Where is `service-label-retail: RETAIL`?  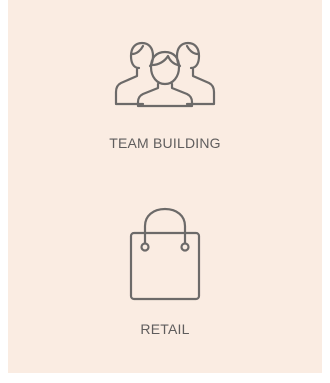
service-label-retail: RETAIL is located at coordinates (165, 329).